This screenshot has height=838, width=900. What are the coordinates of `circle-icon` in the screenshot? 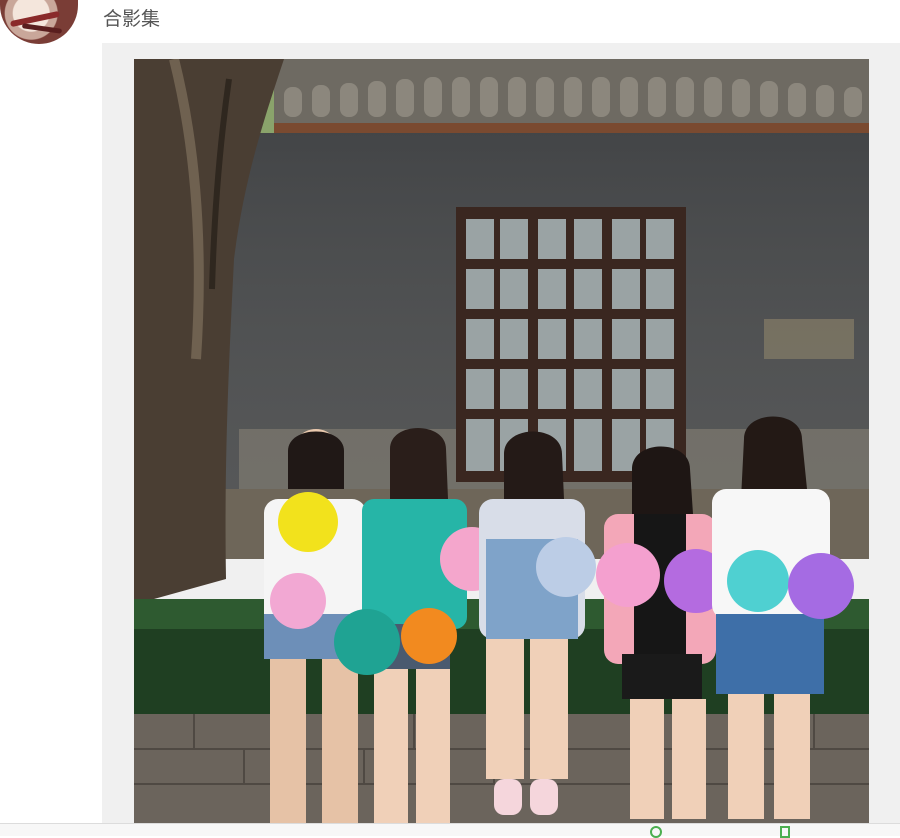 It's located at (656, 832).